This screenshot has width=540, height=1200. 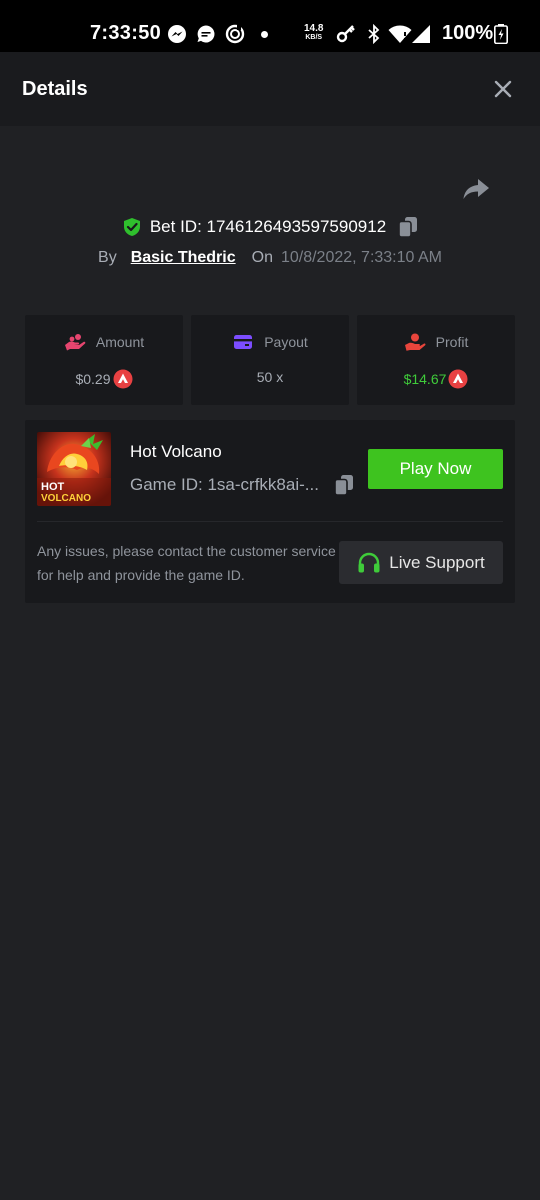 What do you see at coordinates (345, 34) in the screenshot?
I see `key-icon` at bounding box center [345, 34].